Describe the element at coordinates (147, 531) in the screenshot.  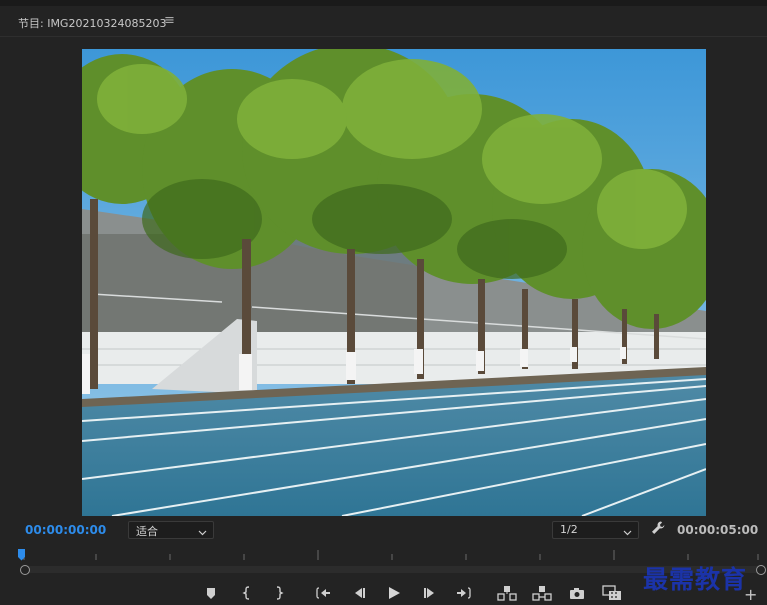
I see `zoom-value: 适合` at that location.